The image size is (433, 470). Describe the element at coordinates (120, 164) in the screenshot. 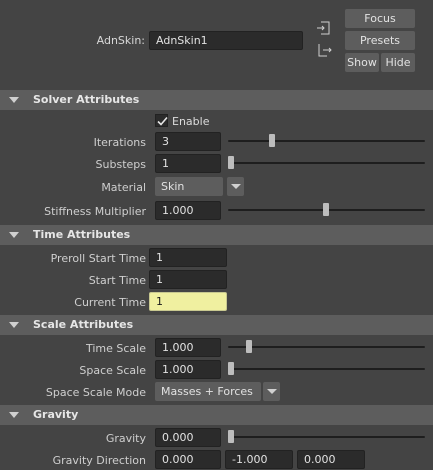

I see `substeps-label: Substeps` at that location.